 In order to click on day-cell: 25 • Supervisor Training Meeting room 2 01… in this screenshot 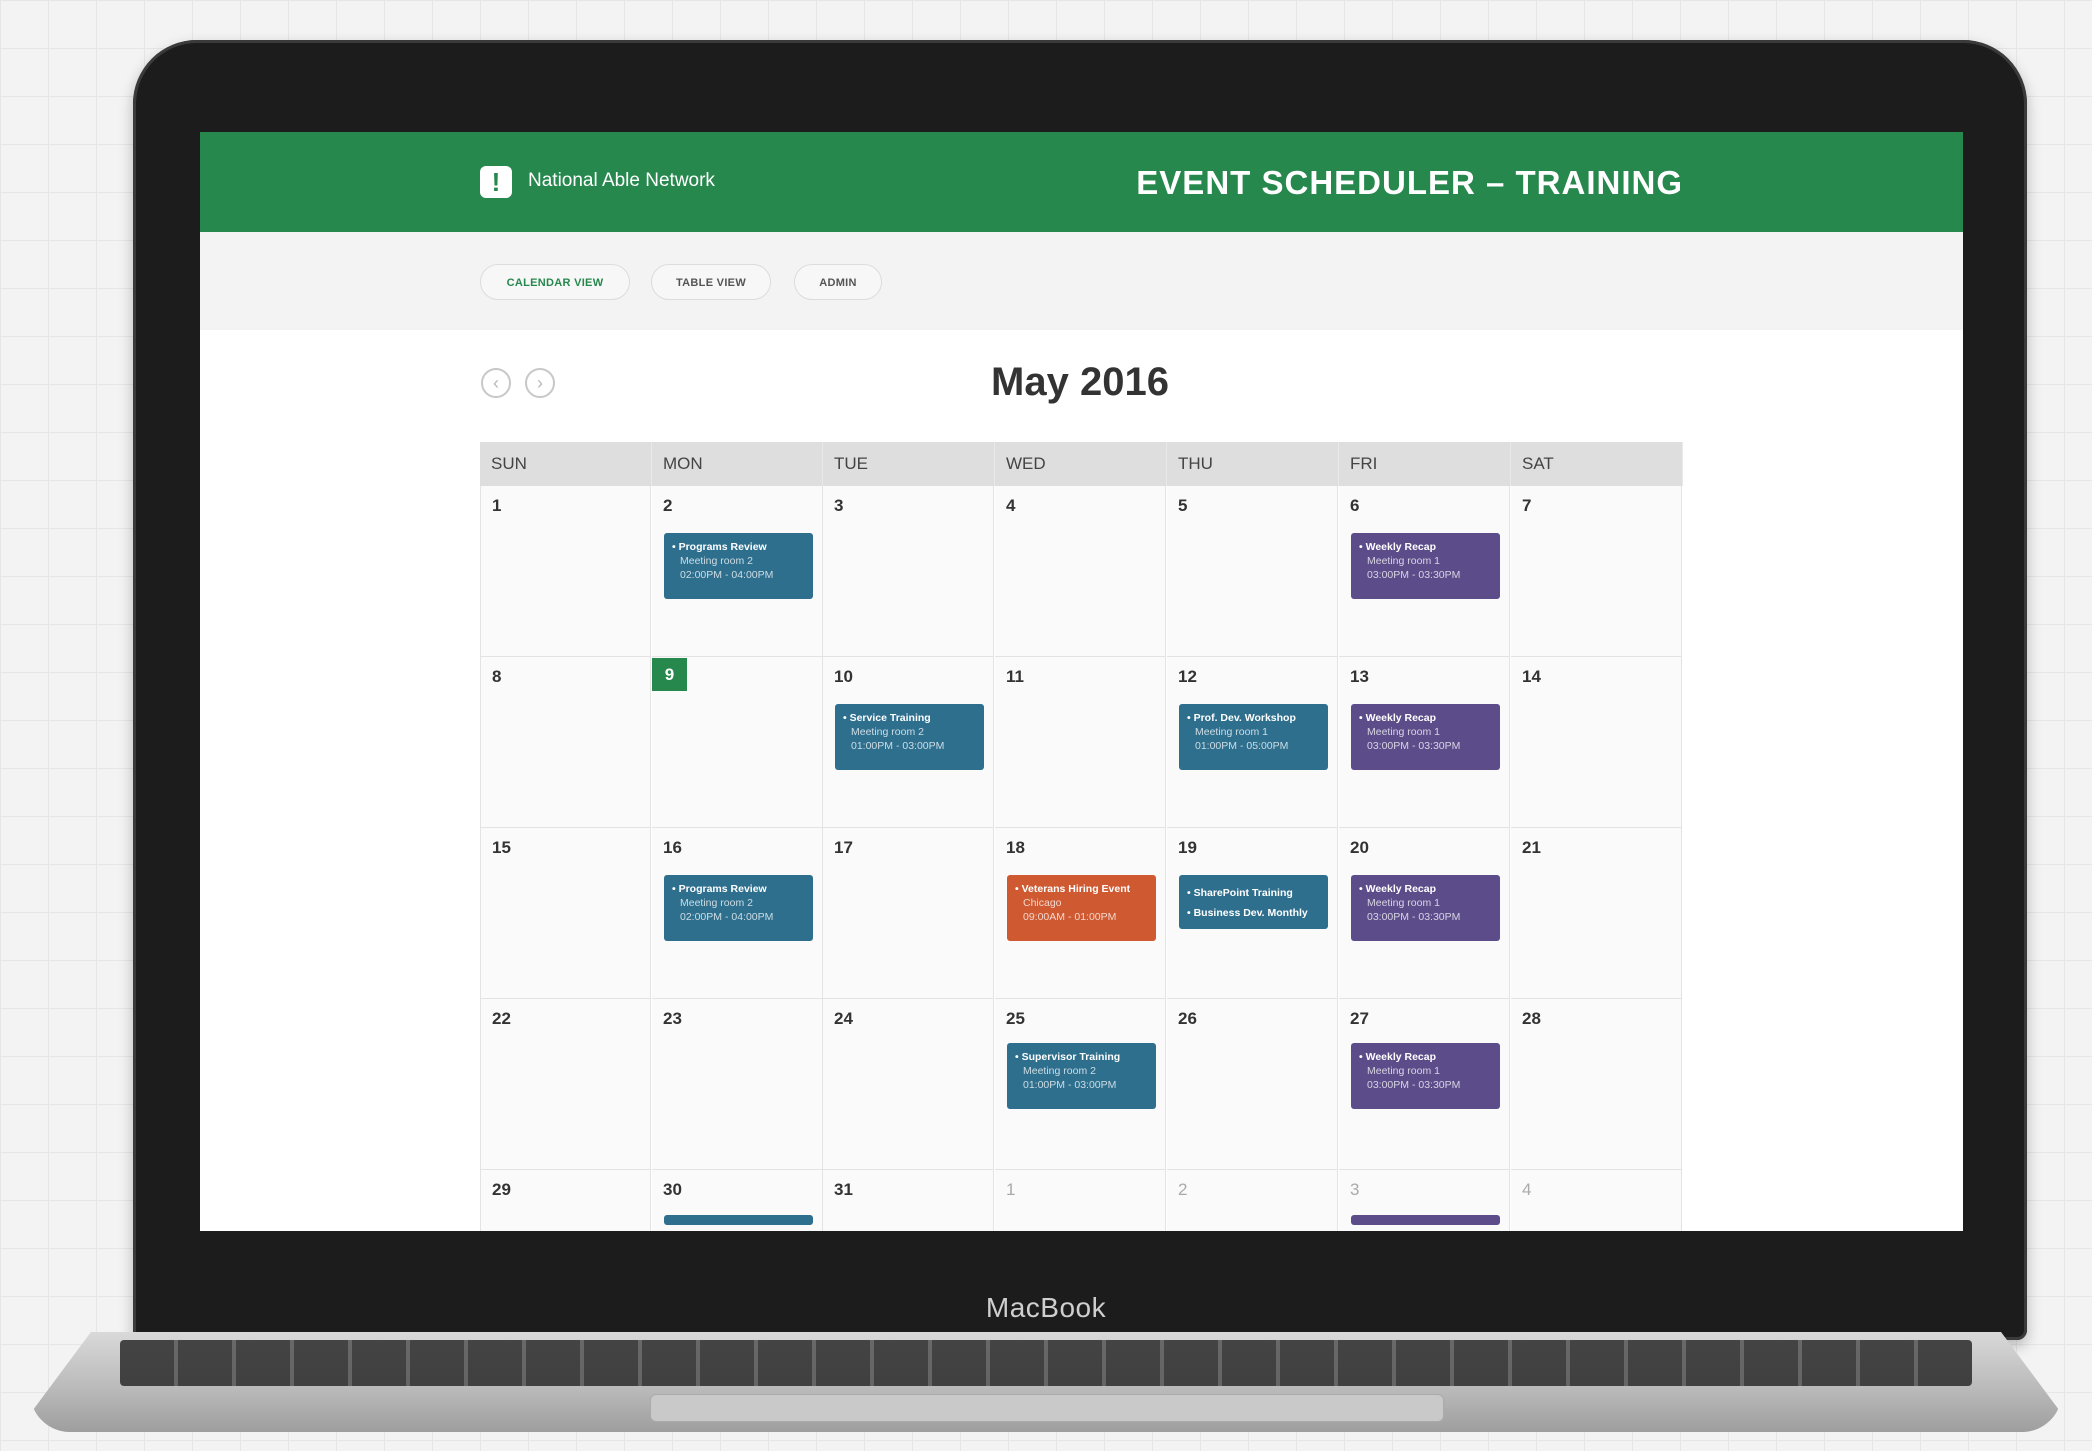, I will do `click(1080, 1084)`.